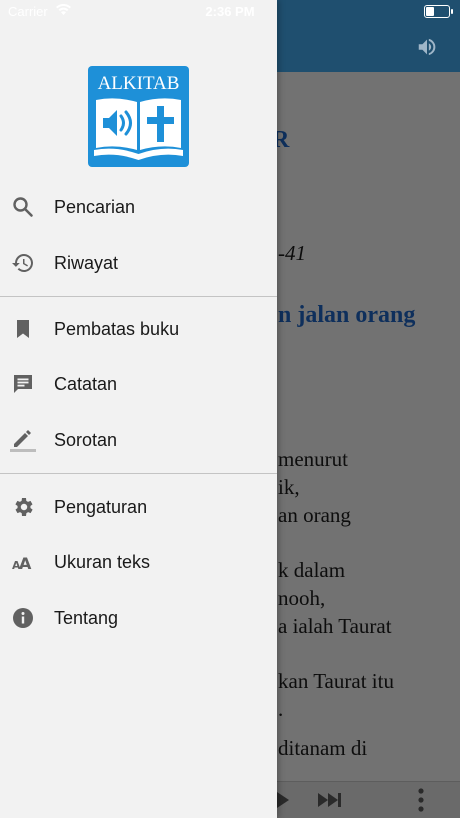 The image size is (460, 818). Describe the element at coordinates (95, 206) in the screenshot. I see `menu-item-label: Pencarian` at that location.